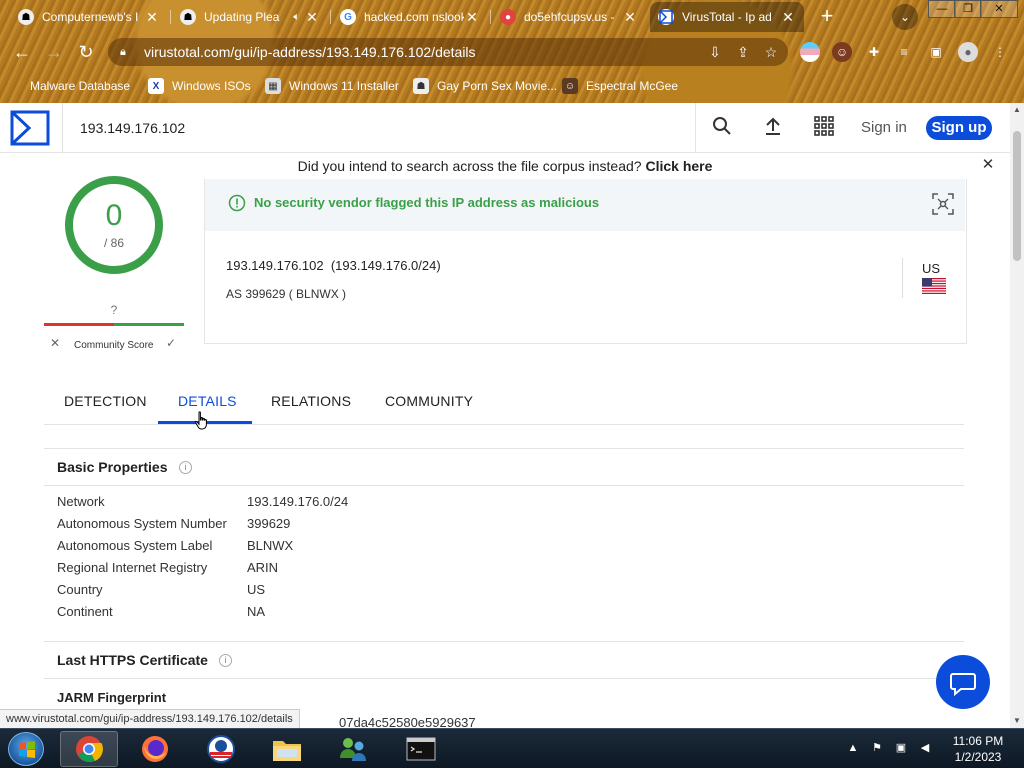 The width and height of the screenshot is (1024, 772). I want to click on scrollbar-thumb, so click(1017, 196).